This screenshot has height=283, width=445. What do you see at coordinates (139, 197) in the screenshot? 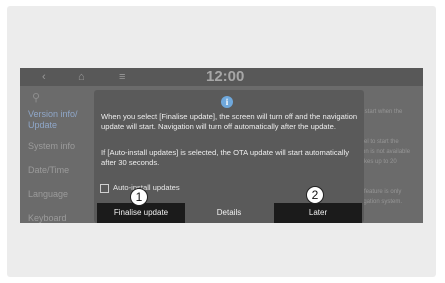
I see `callout-marker-1: 1` at bounding box center [139, 197].